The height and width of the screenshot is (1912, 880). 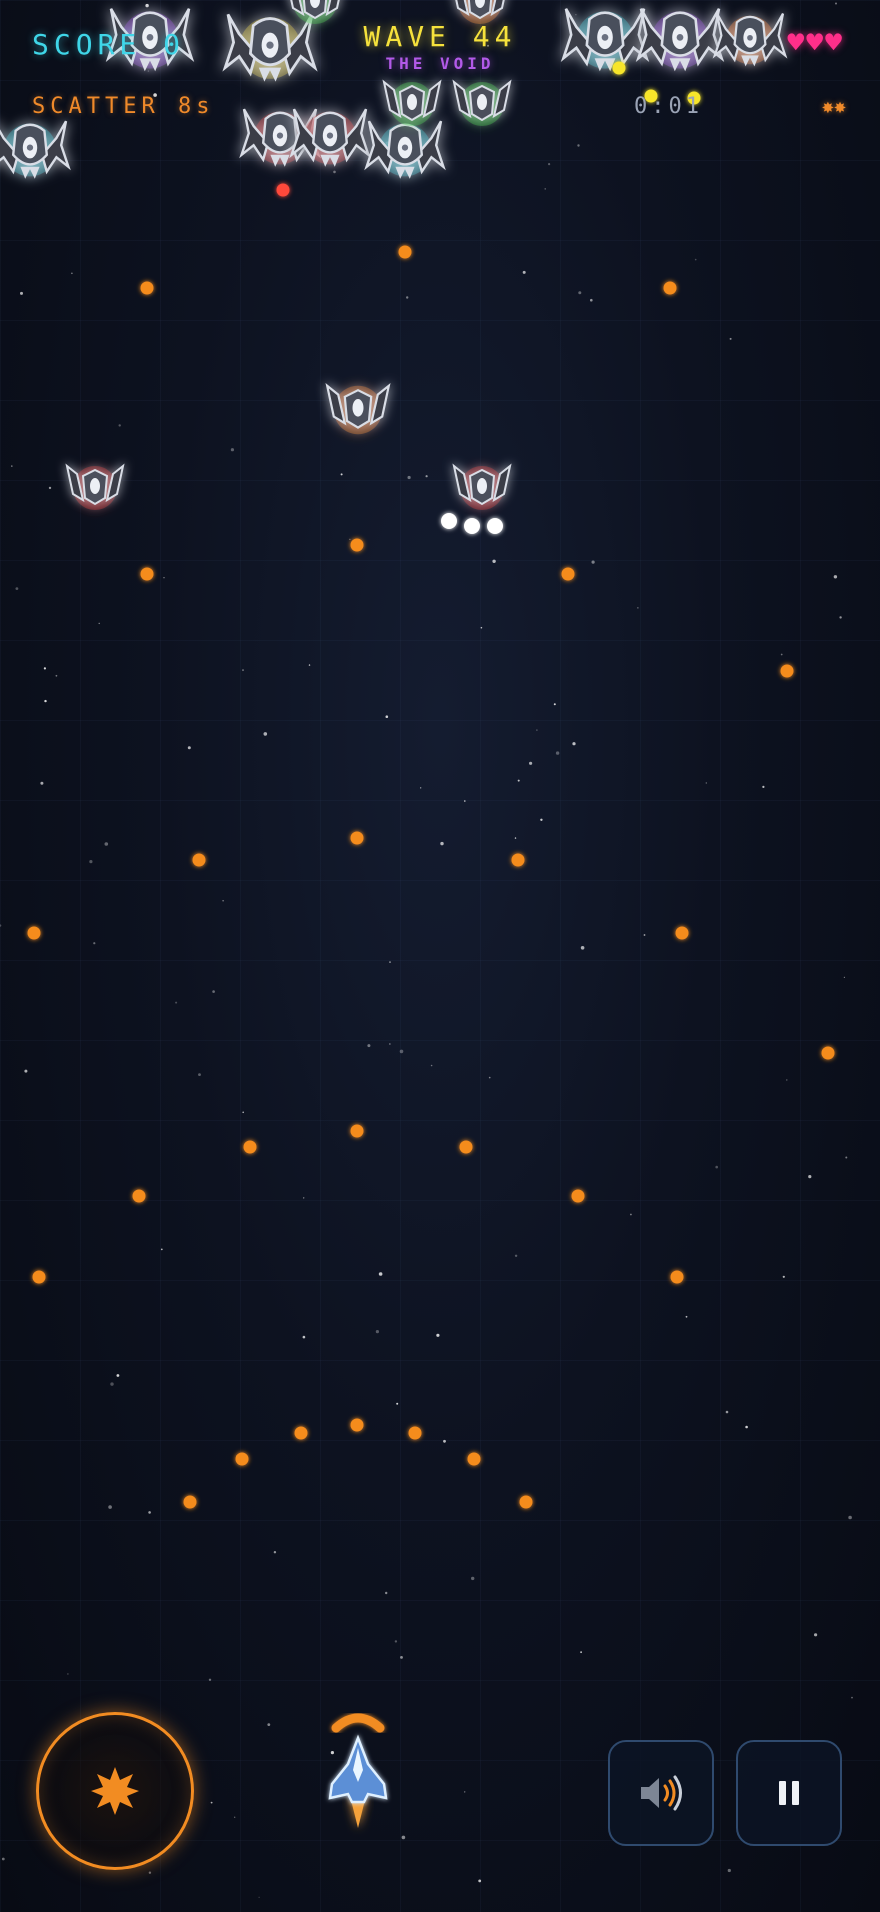 I want to click on starburst-icon, so click(x=115, y=1791).